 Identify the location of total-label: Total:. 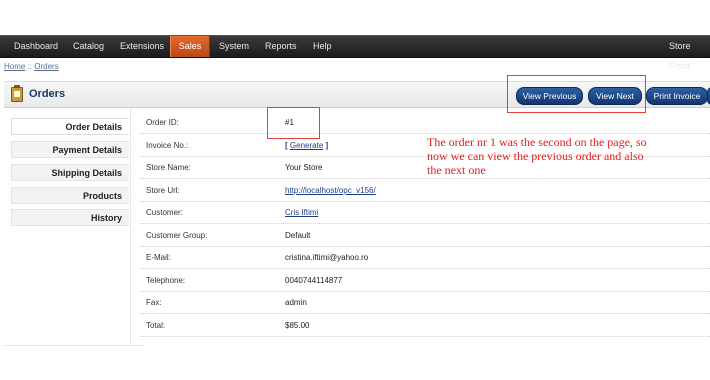
(156, 325).